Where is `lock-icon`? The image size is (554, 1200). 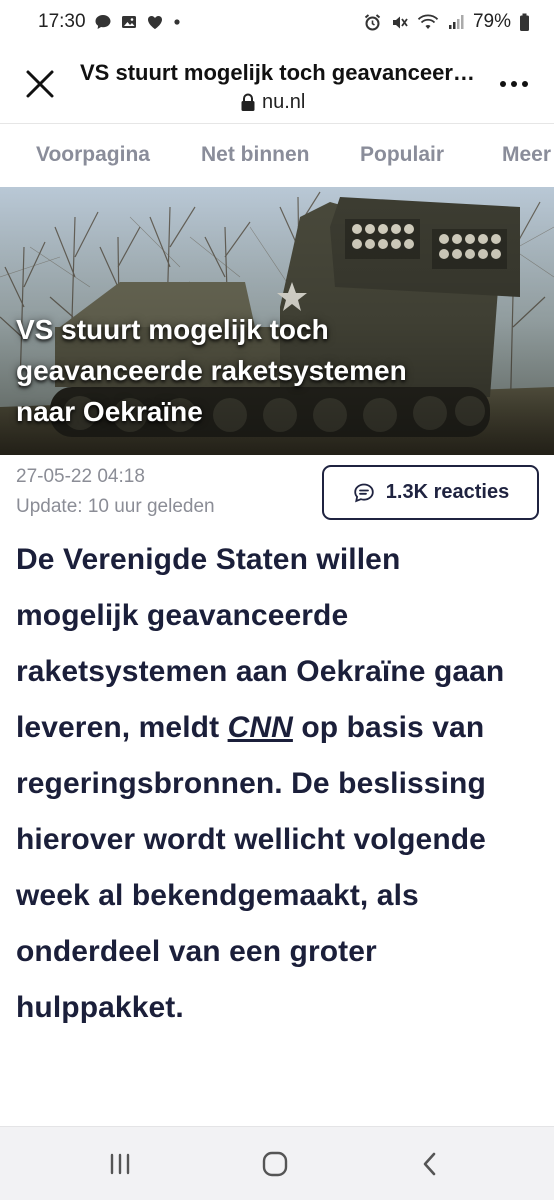 lock-icon is located at coordinates (248, 102).